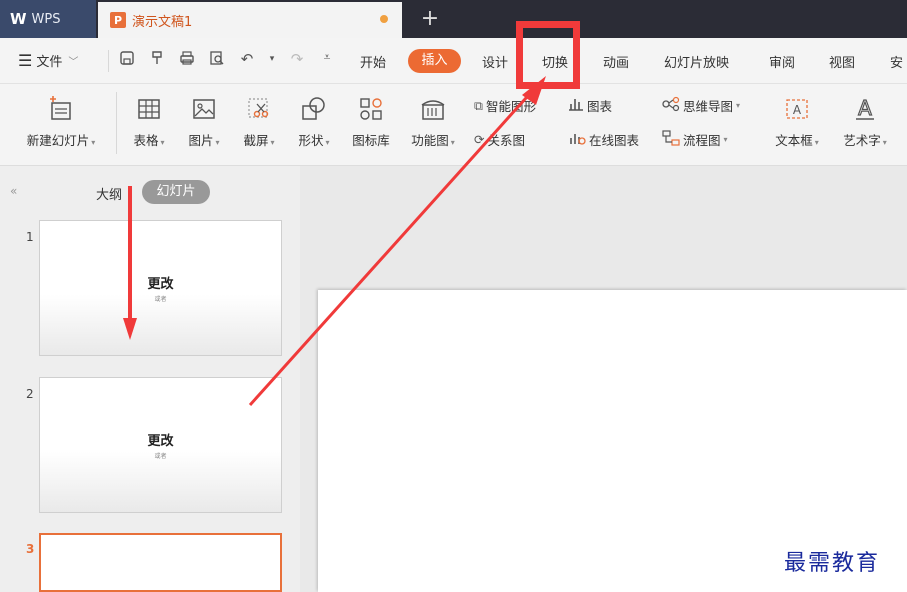 Image resolution: width=907 pixels, height=592 pixels. I want to click on quick-access-toolbar: ↶ ▾ ↷ ⩡, so click(227, 60).